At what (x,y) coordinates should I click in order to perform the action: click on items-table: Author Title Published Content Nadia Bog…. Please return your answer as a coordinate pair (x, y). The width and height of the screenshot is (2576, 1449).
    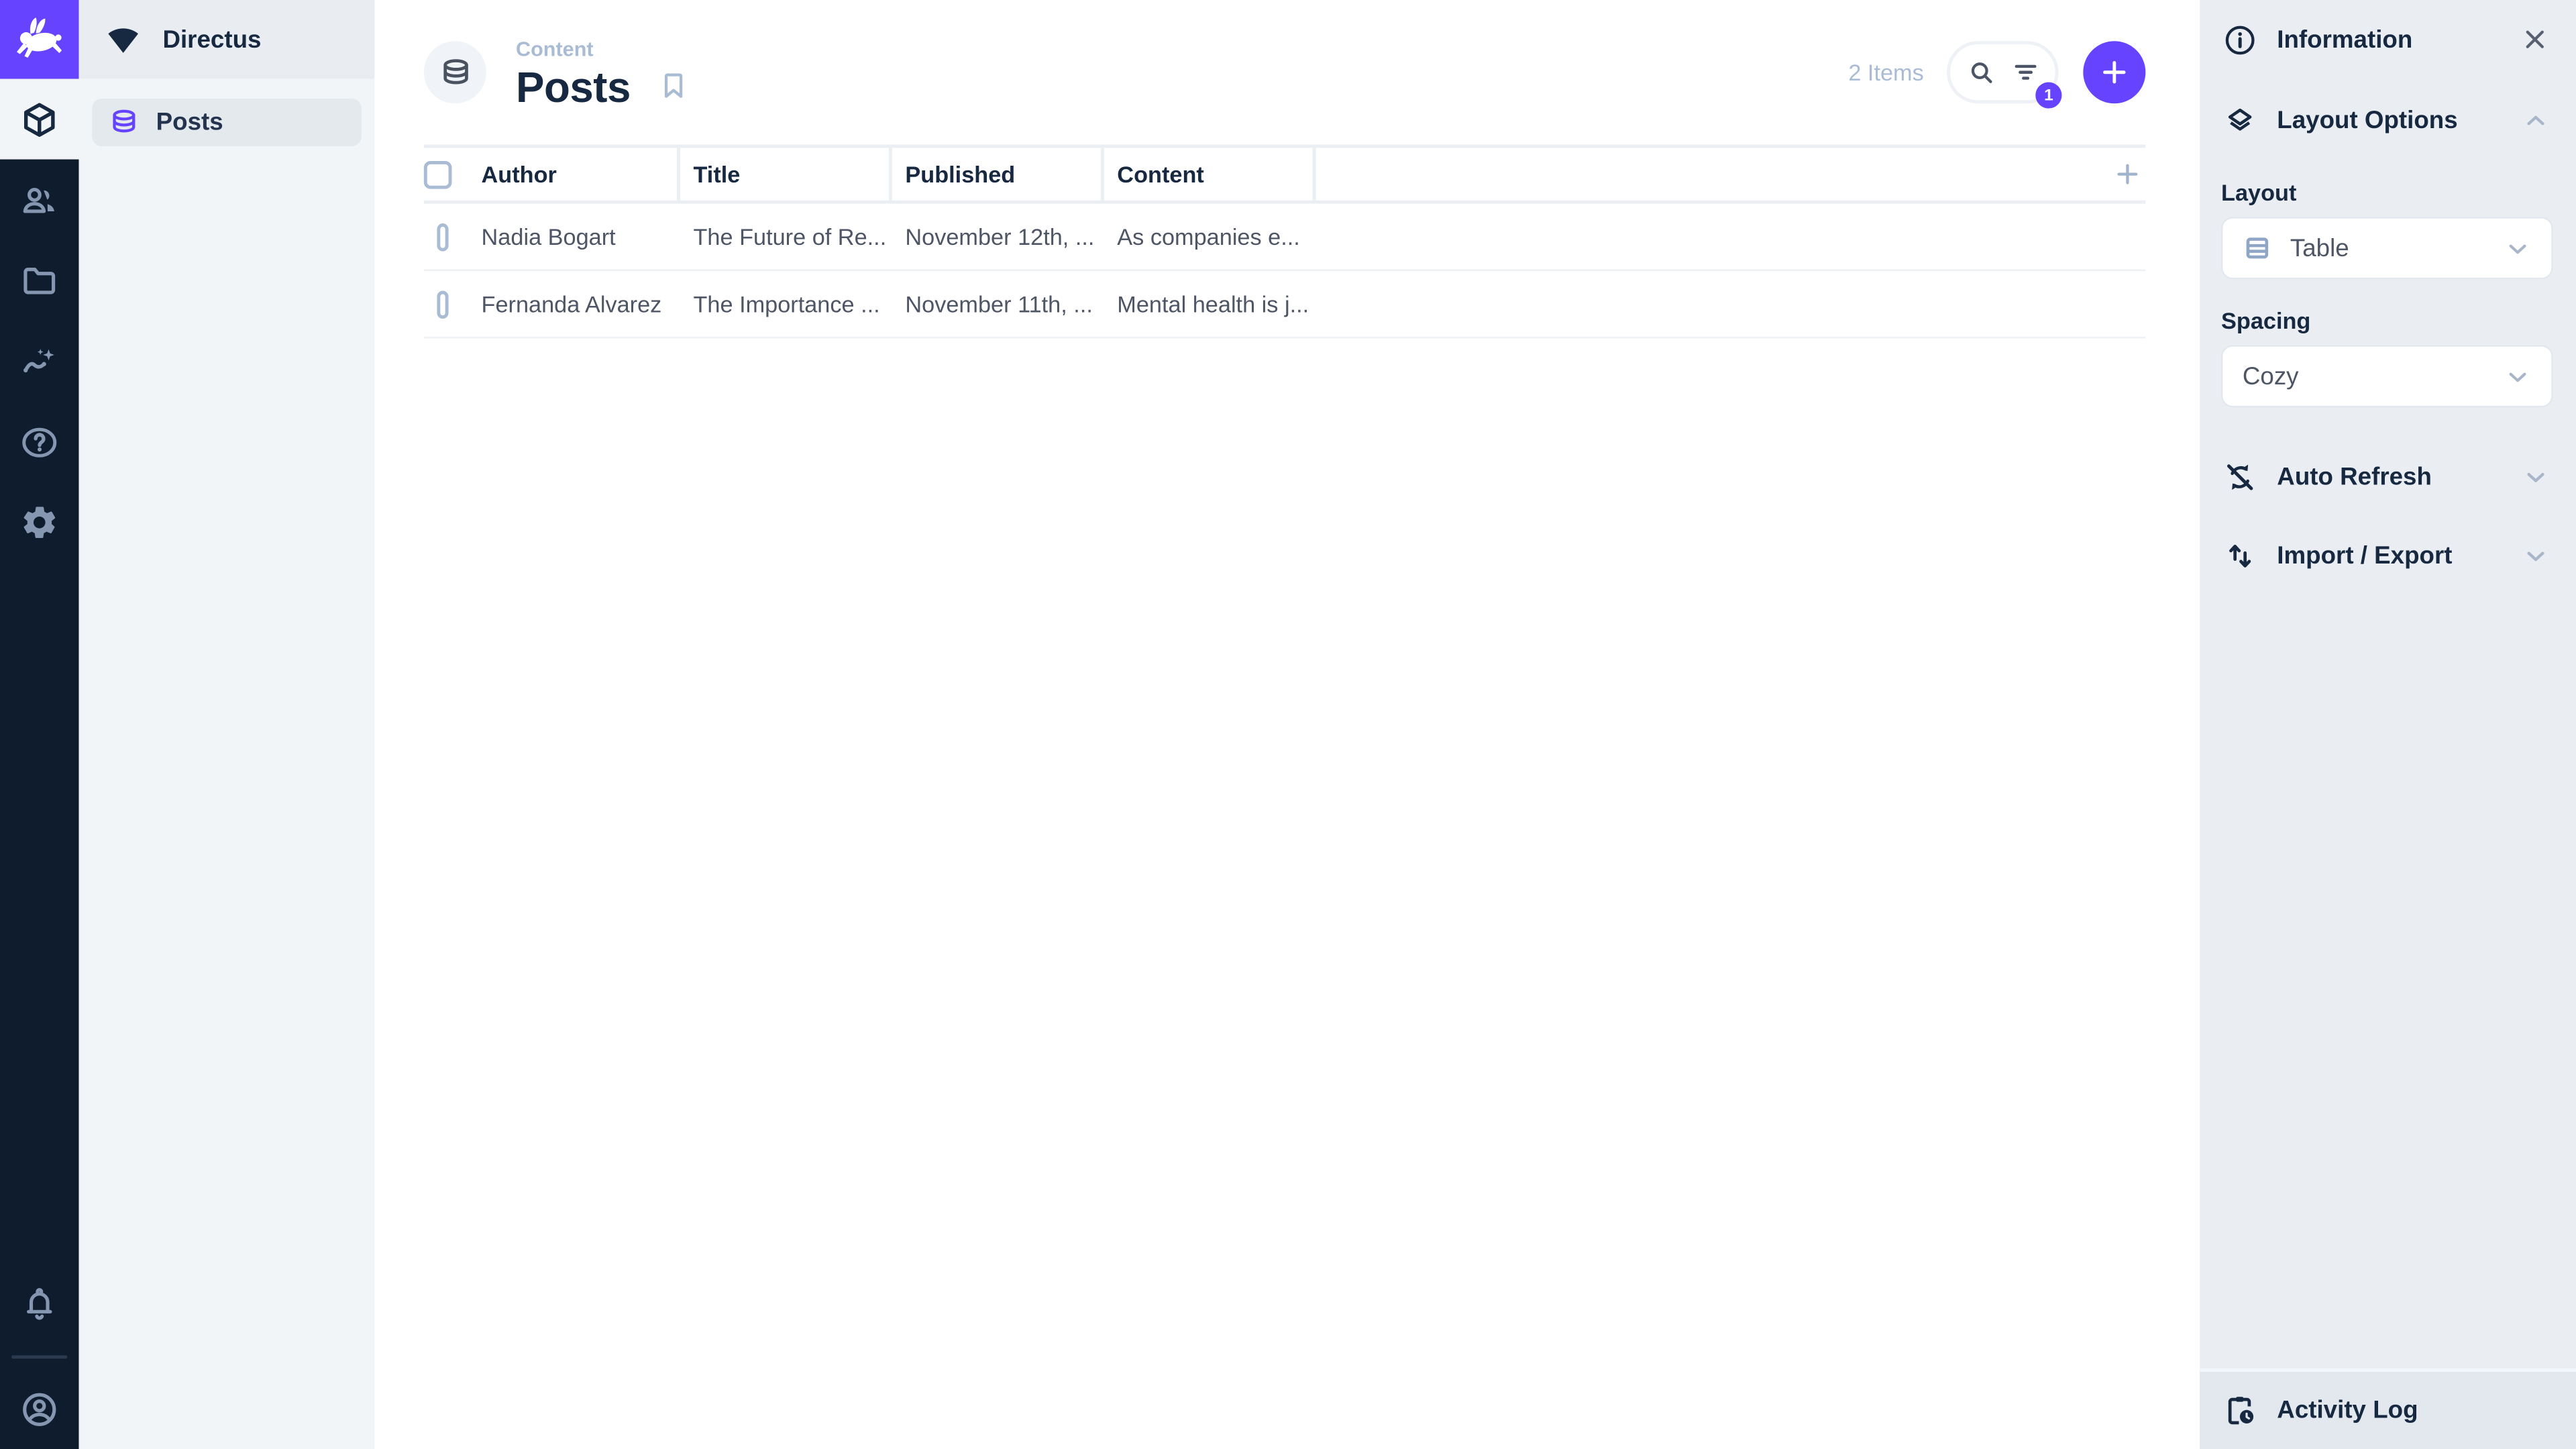
    Looking at the image, I should click on (1284, 241).